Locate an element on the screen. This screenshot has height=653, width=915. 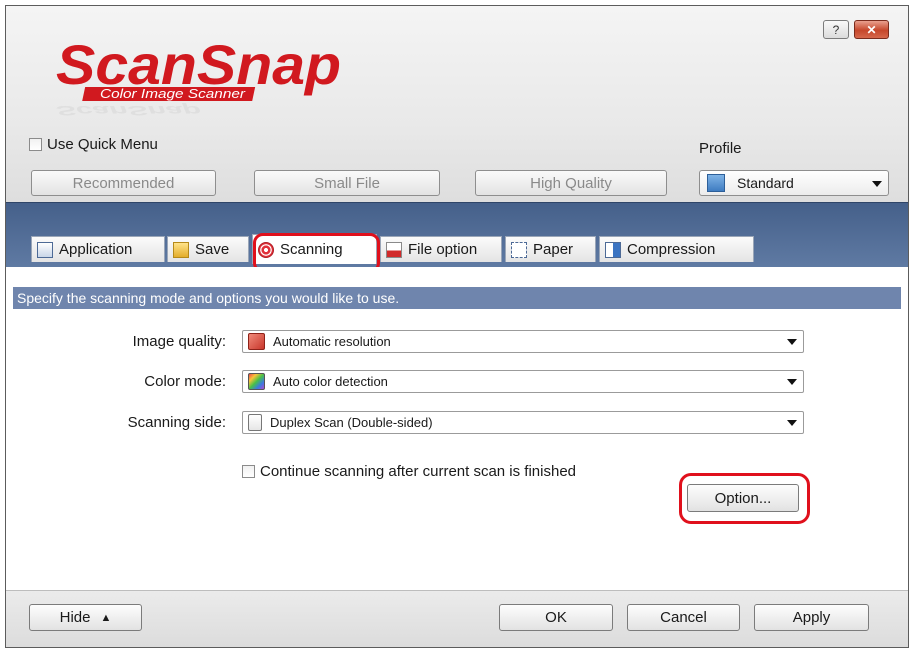
image-quality-value: Automatic resolution is located at coordinates (332, 341).